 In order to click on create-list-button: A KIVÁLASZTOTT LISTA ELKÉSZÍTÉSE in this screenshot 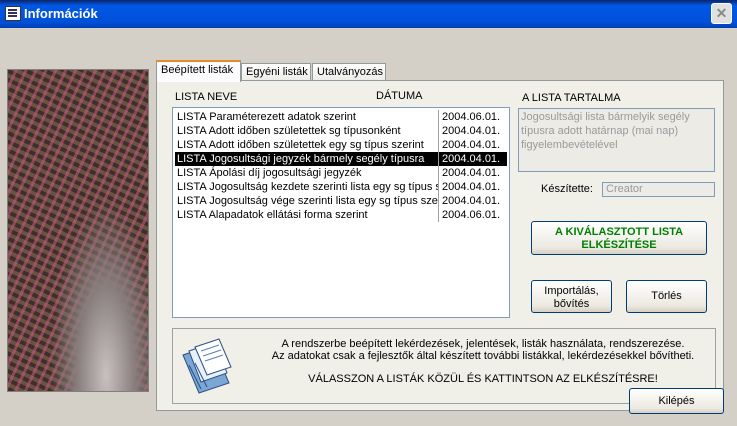, I will do `click(619, 238)`.